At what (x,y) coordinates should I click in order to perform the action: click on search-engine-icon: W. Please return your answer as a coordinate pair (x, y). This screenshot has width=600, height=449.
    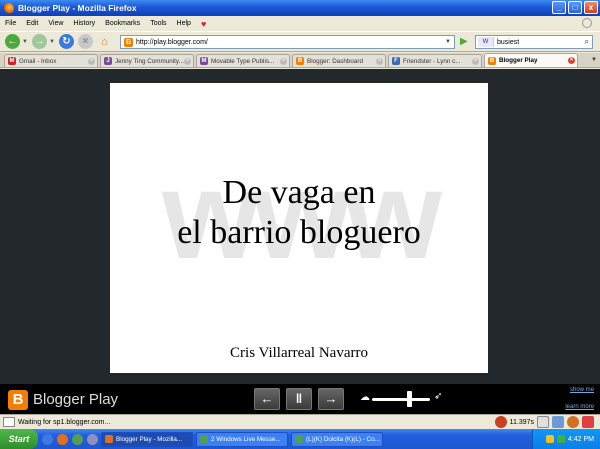
    Looking at the image, I should click on (486, 42).